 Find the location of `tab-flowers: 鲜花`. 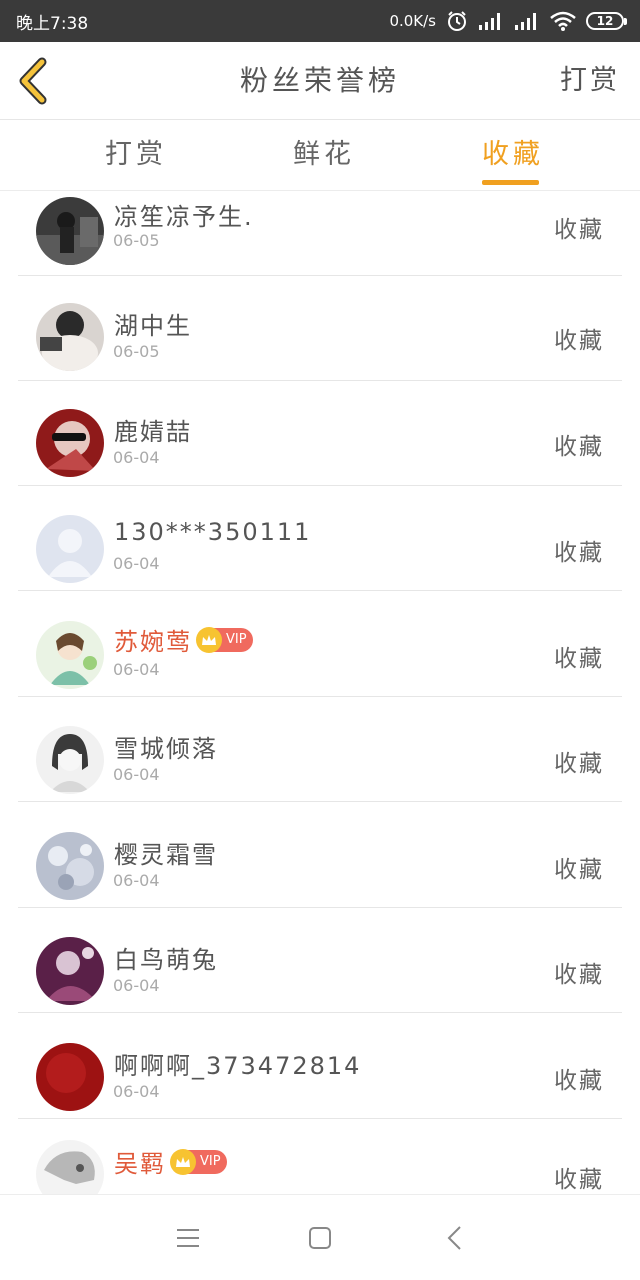

tab-flowers: 鲜花 is located at coordinates (324, 155).